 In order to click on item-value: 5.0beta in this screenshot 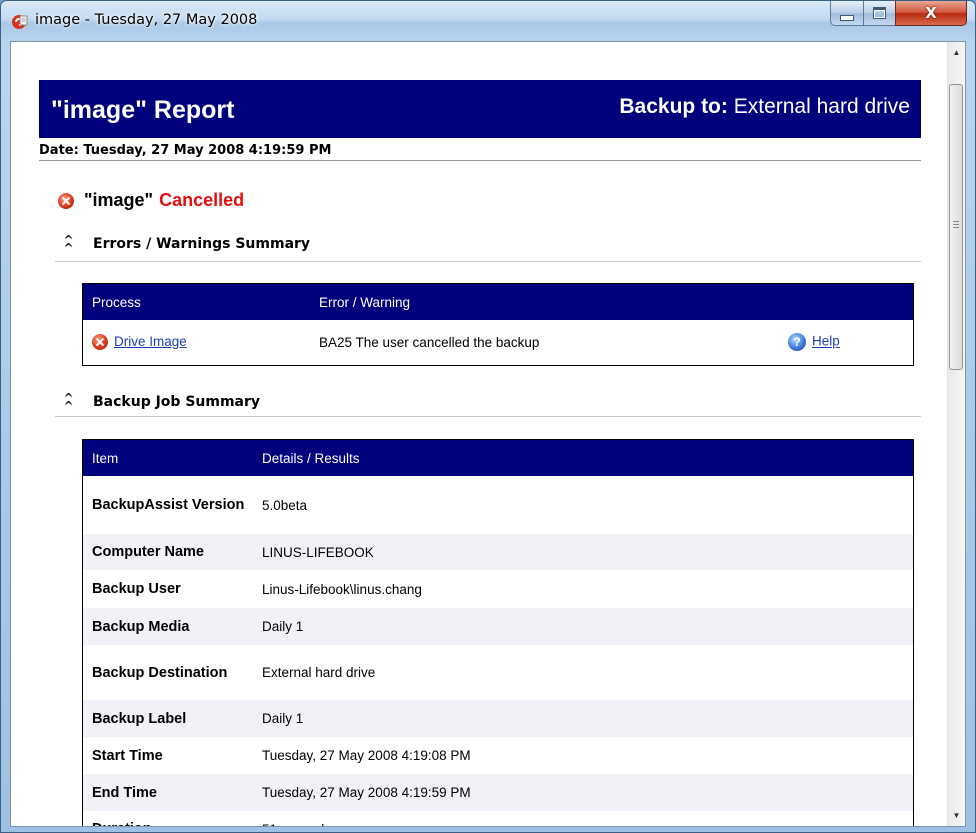, I will do `click(285, 505)`.